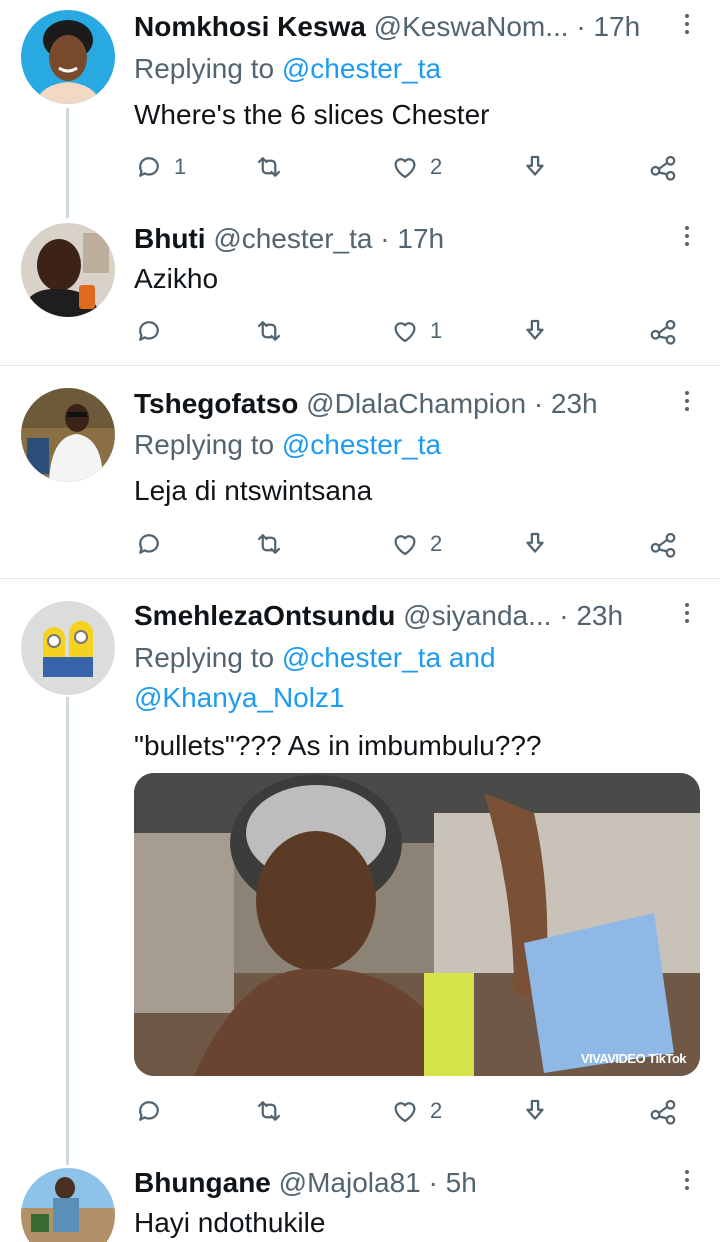 The image size is (720, 1242). I want to click on tweet-actions: 1 2, so click(414, 167).